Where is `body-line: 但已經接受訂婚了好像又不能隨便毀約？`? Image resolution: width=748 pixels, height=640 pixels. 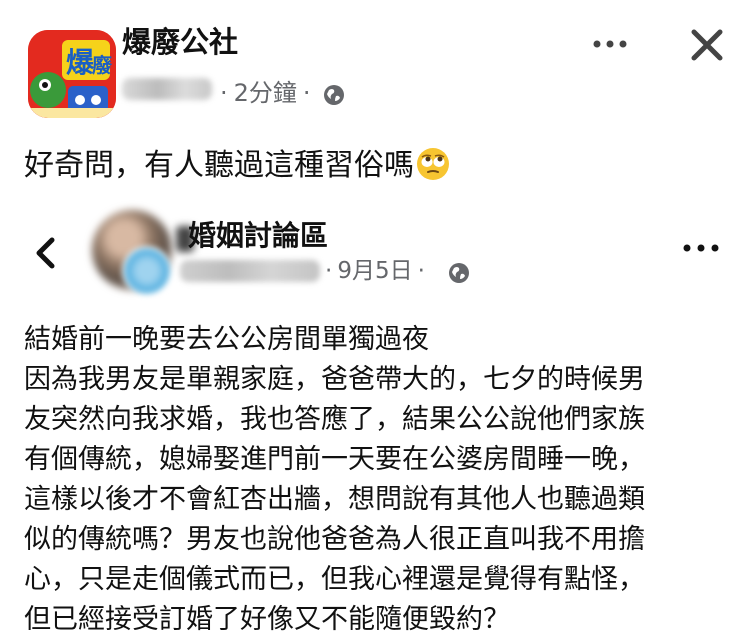
body-line: 但已經接受訂婚了好像又不能隨便毀約？ is located at coordinates (267, 619).